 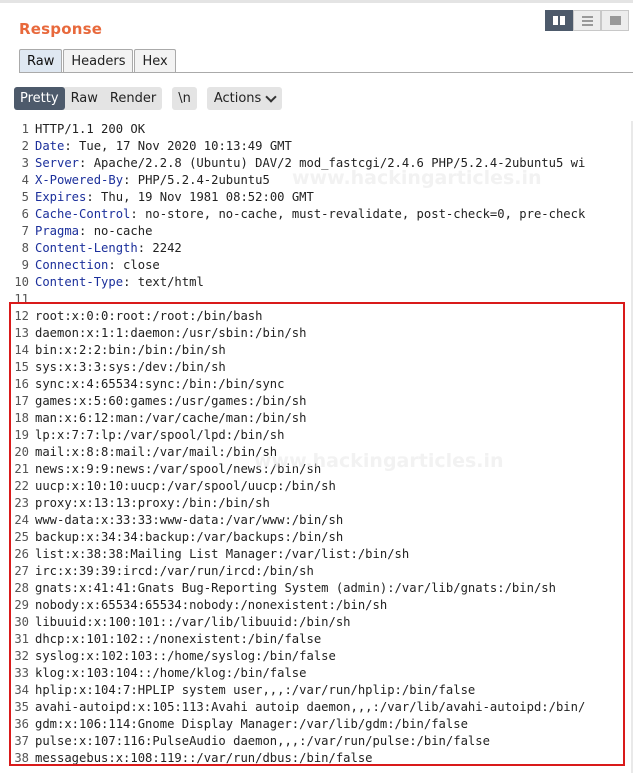 I want to click on panel-title: Response, so click(x=61, y=29).